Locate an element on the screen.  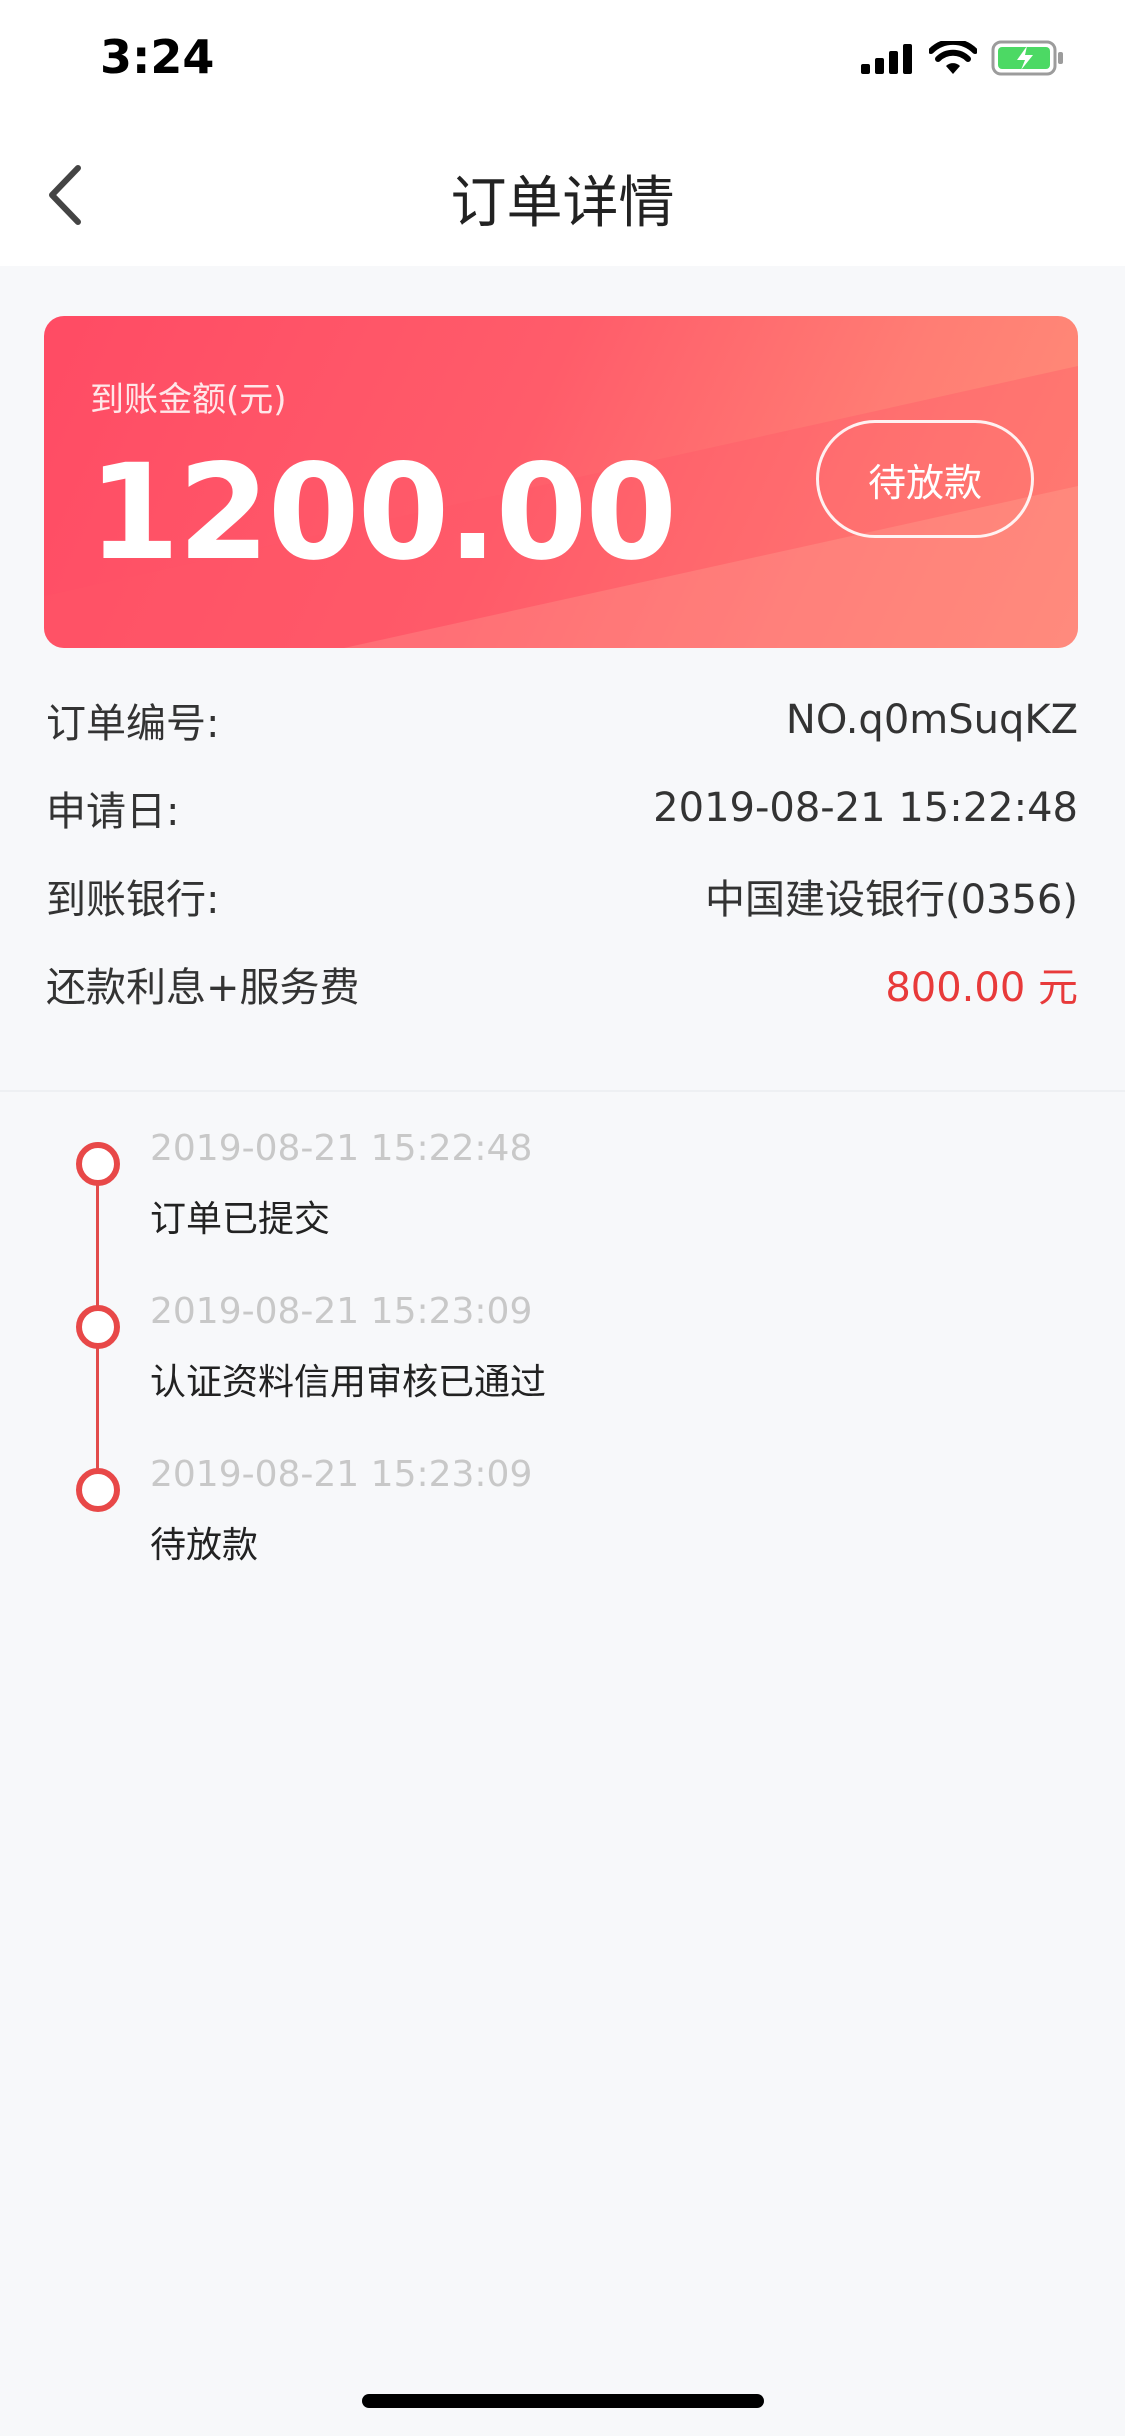
fee-row: 还款利息+服务费 800.00 元 is located at coordinates (562, 984).